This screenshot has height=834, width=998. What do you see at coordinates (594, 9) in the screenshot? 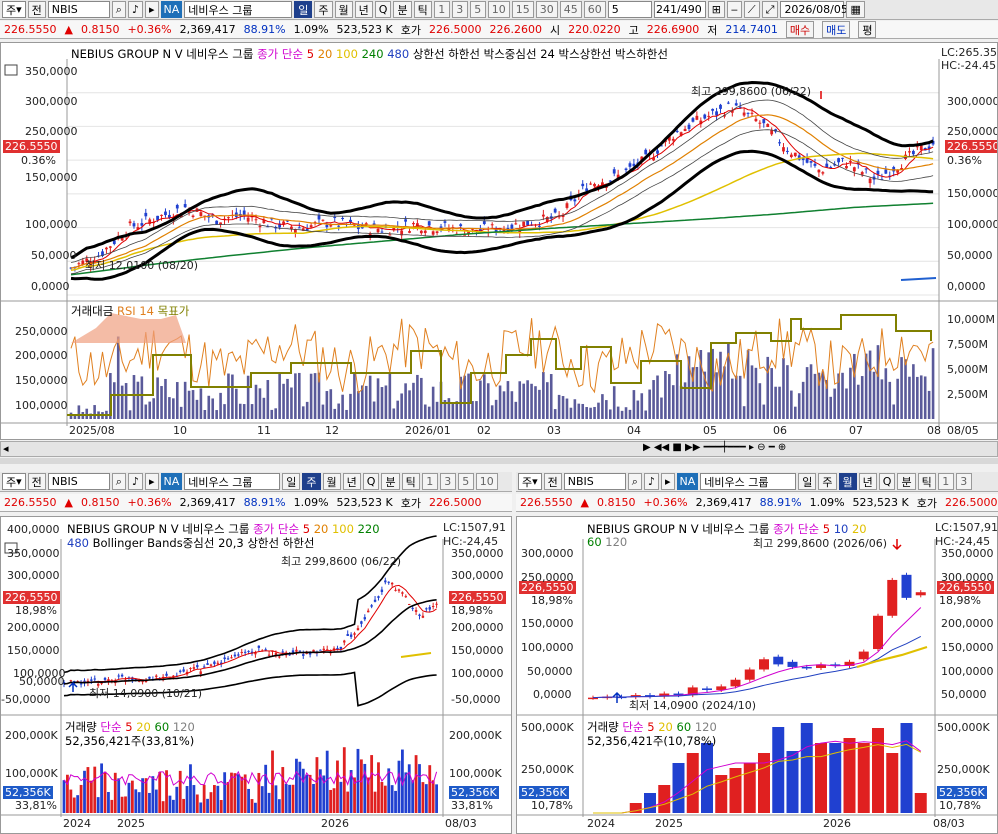
I see `interval-60: 60` at bounding box center [594, 9].